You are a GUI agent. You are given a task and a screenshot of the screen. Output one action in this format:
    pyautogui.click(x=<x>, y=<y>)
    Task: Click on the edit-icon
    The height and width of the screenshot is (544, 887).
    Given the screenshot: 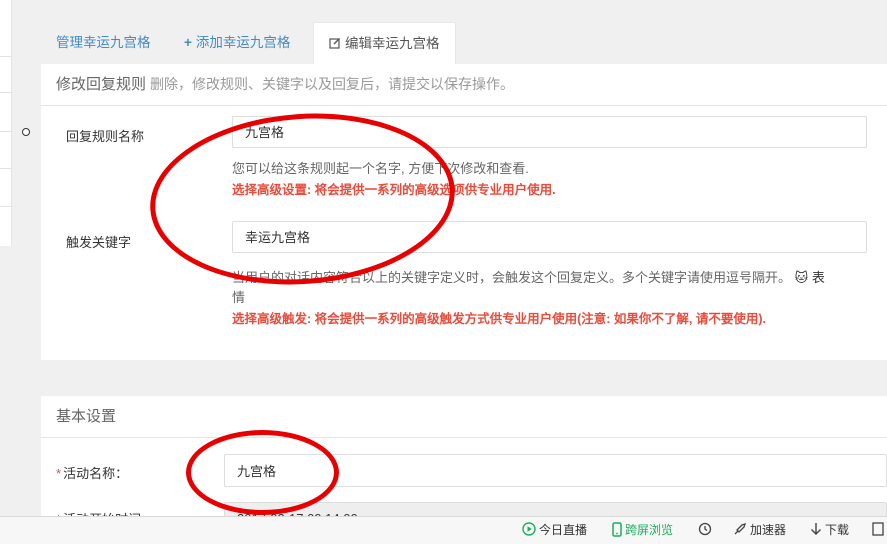 What is the action you would take?
    pyautogui.click(x=335, y=44)
    